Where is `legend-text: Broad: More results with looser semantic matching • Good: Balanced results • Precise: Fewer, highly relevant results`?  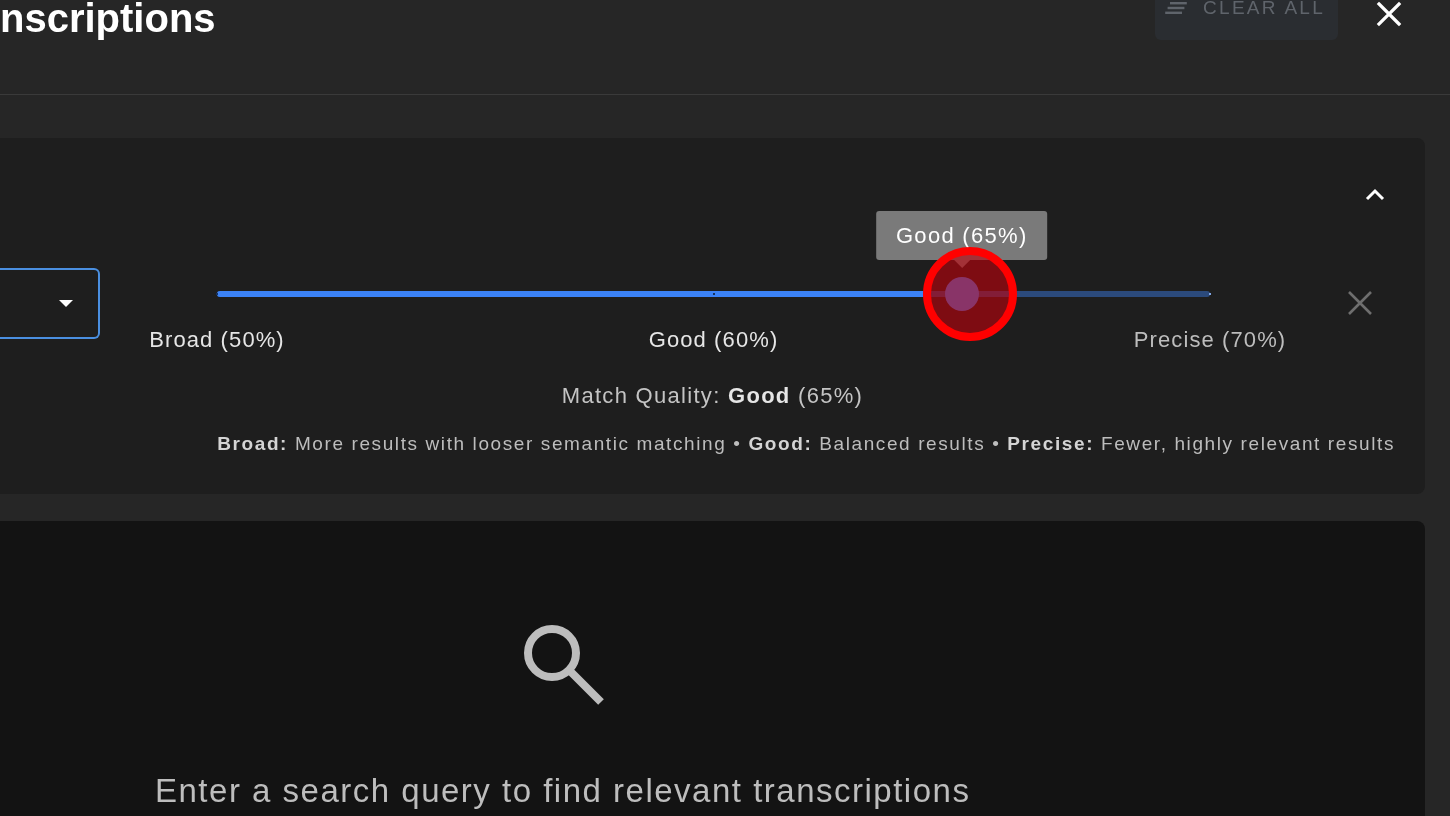
legend-text: Broad: More results with looser semantic matching • Good: Balanced results • Precise: Fewer, highly relevant results is located at coordinates (806, 444).